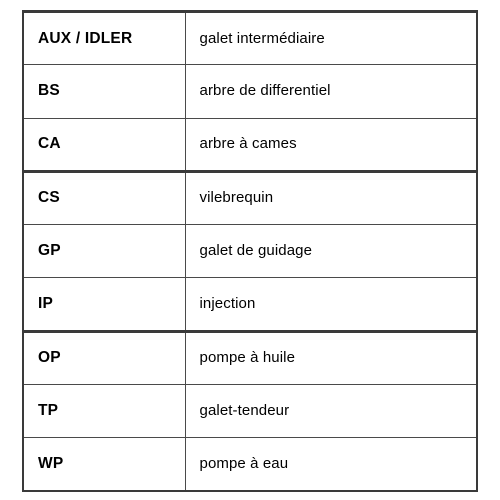 The width and height of the screenshot is (500, 500). I want to click on table-row: AUX / IDLER galet intermédiaire, so click(250, 37).